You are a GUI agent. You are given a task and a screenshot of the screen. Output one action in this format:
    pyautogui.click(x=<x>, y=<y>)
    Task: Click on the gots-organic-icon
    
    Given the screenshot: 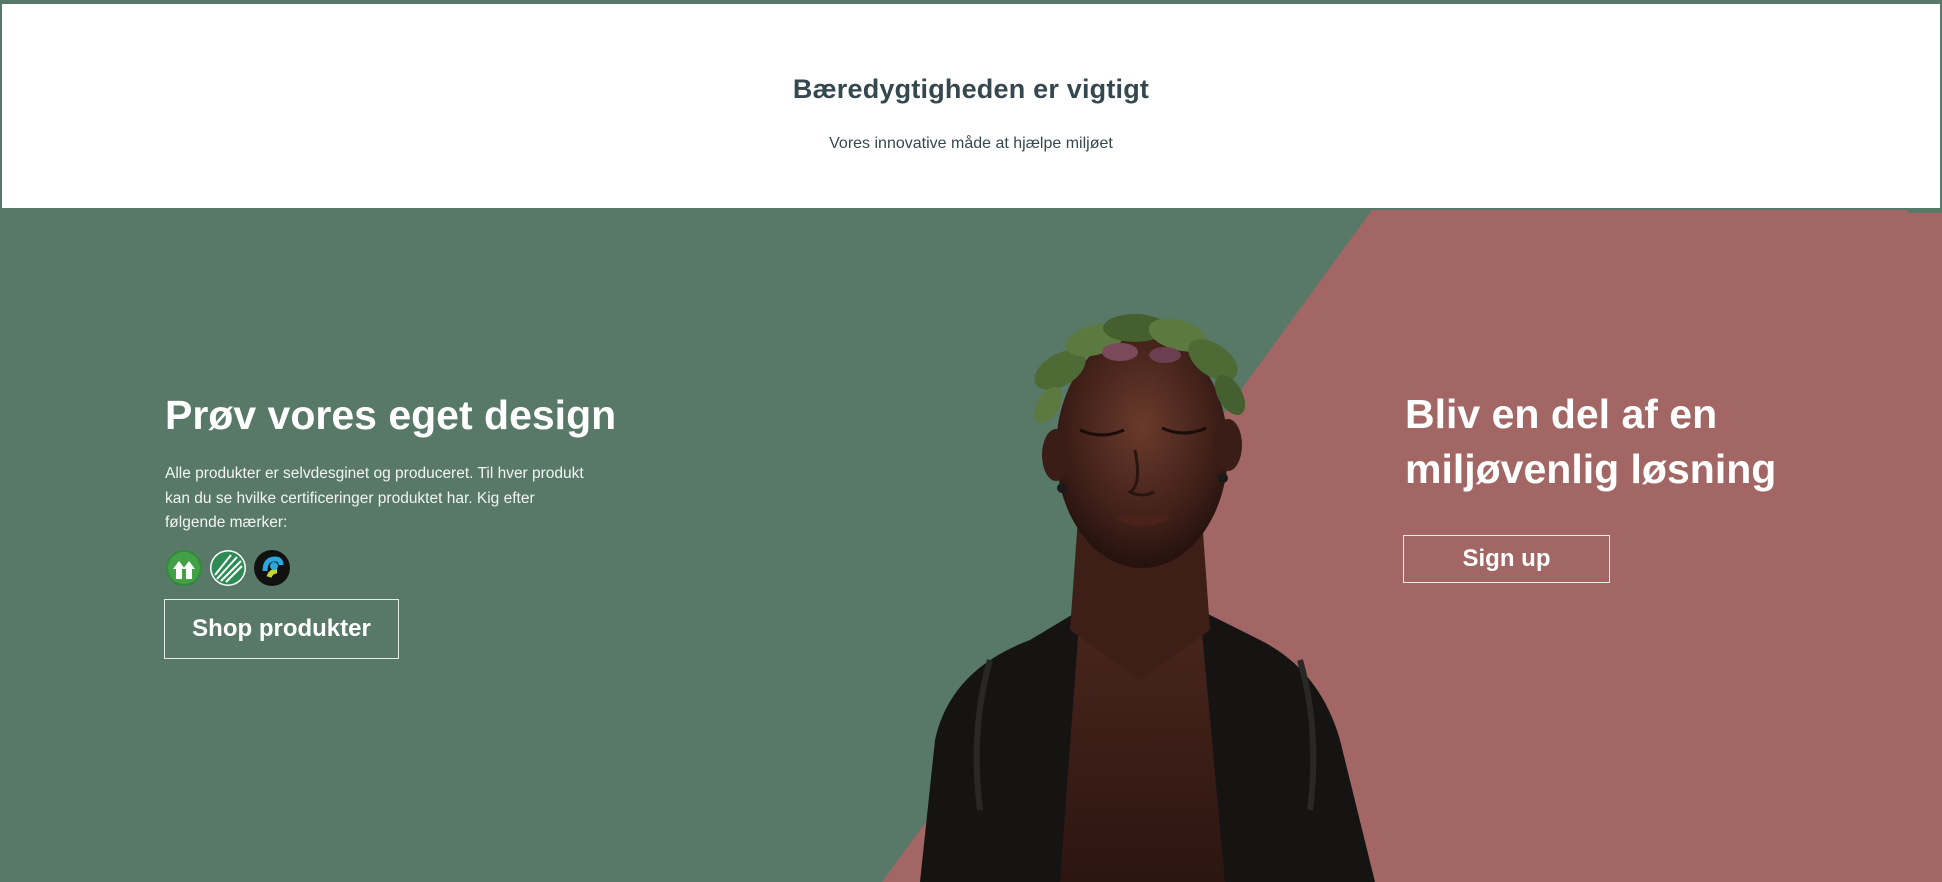 What is the action you would take?
    pyautogui.click(x=184, y=567)
    